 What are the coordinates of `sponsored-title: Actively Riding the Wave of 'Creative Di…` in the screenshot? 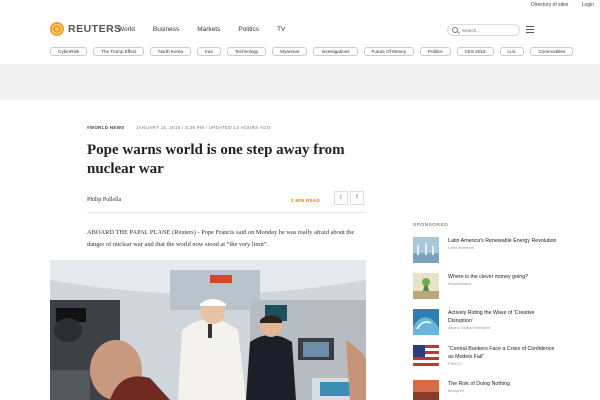 It's located at (491, 320).